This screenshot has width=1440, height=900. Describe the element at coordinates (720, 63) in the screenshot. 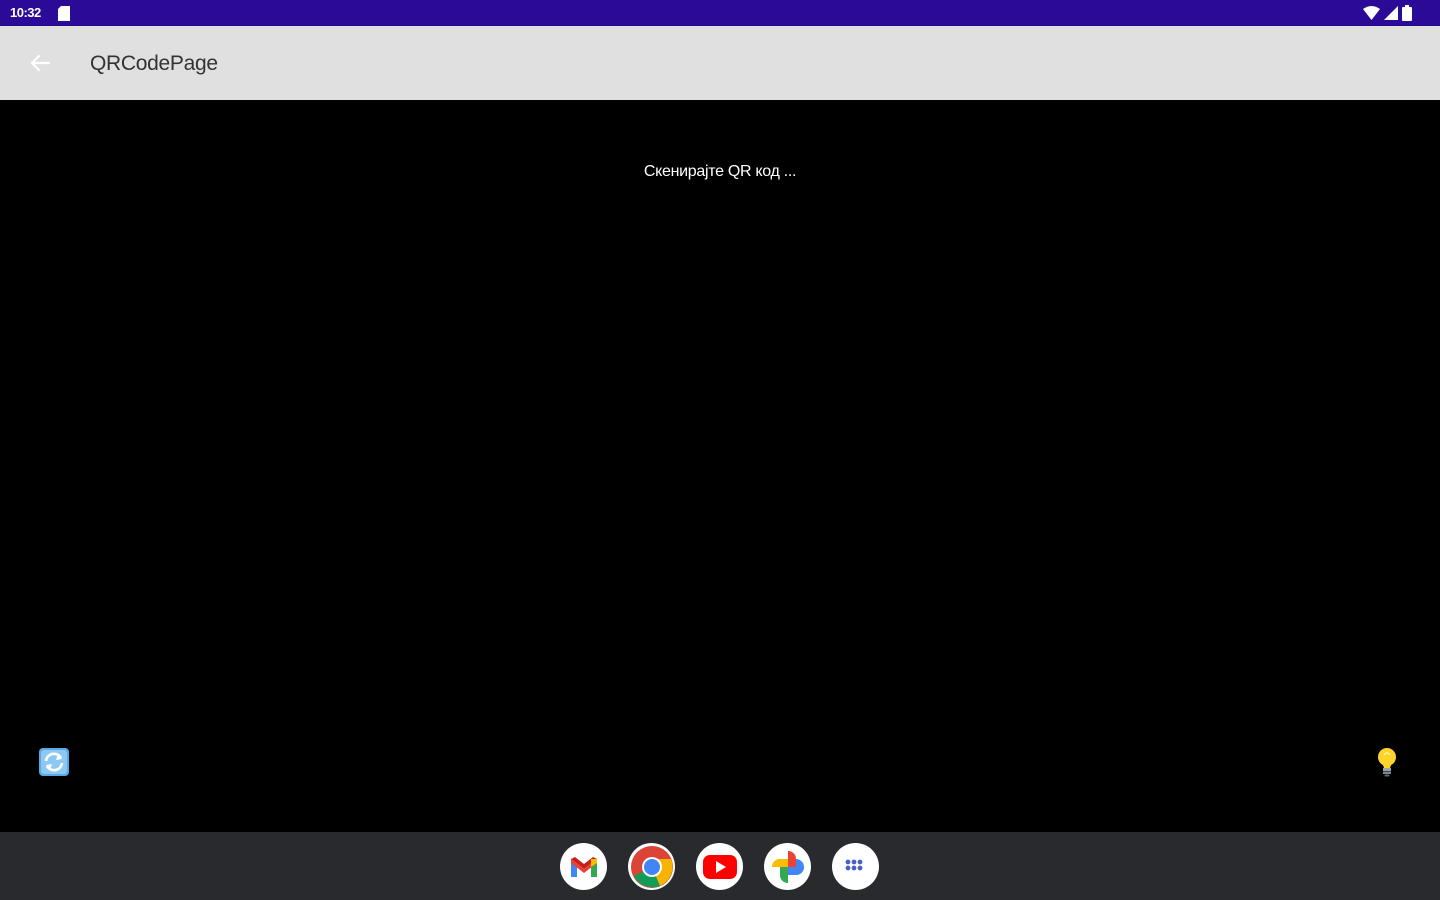

I see `app-bar: QRCodePage` at that location.